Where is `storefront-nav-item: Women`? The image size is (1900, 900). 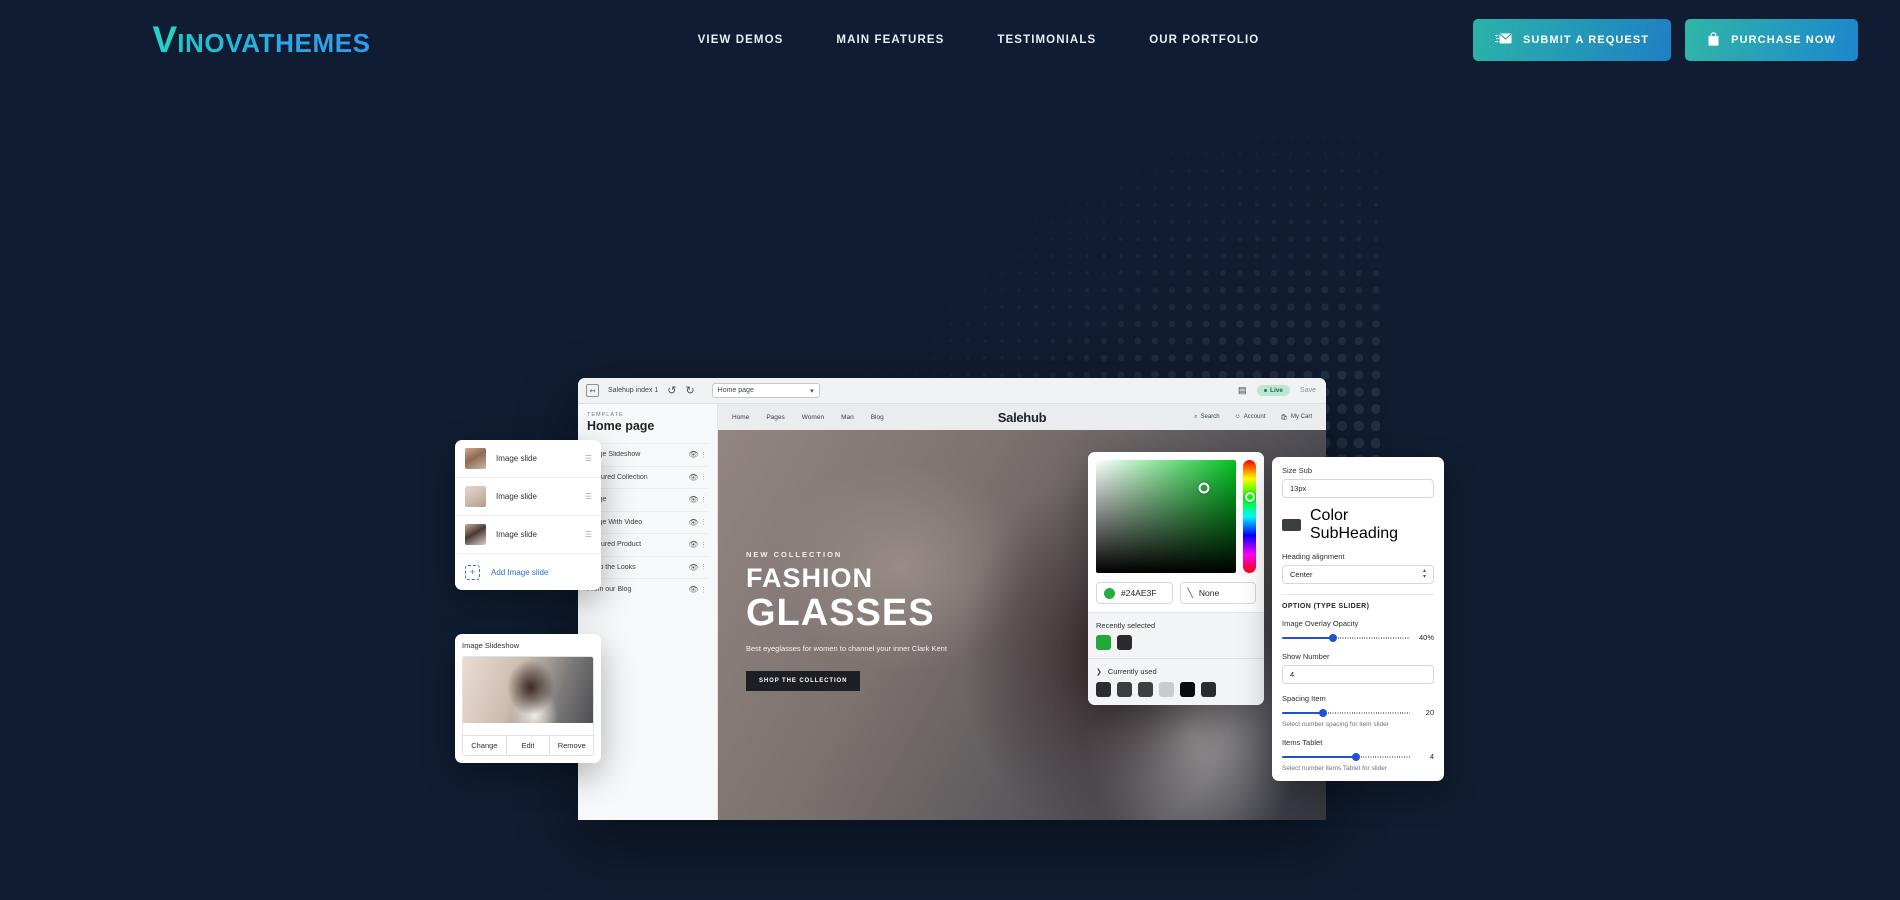
storefront-nav-item: Women is located at coordinates (813, 417).